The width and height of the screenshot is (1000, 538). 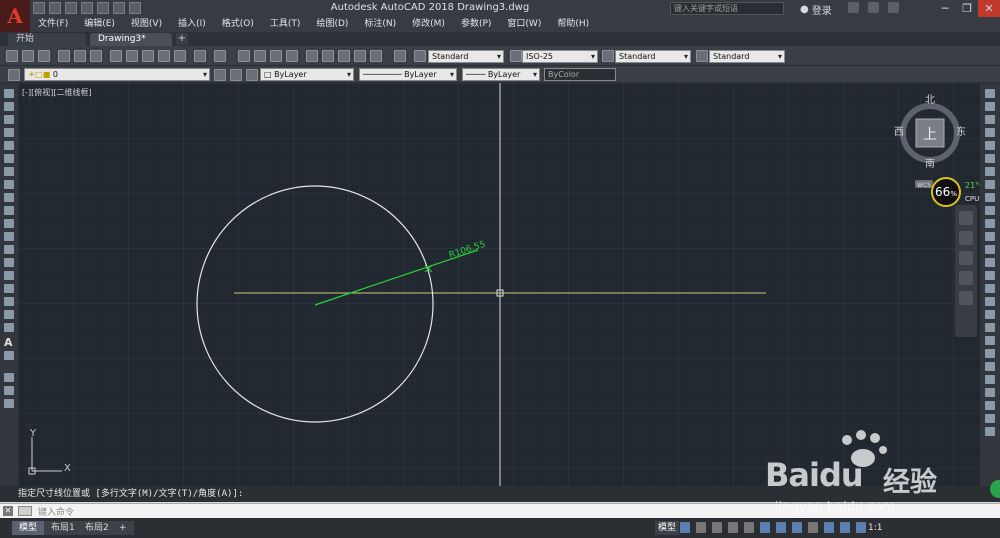 What do you see at coordinates (9, 223) in the screenshot?
I see `ellipse-arc-icon` at bounding box center [9, 223].